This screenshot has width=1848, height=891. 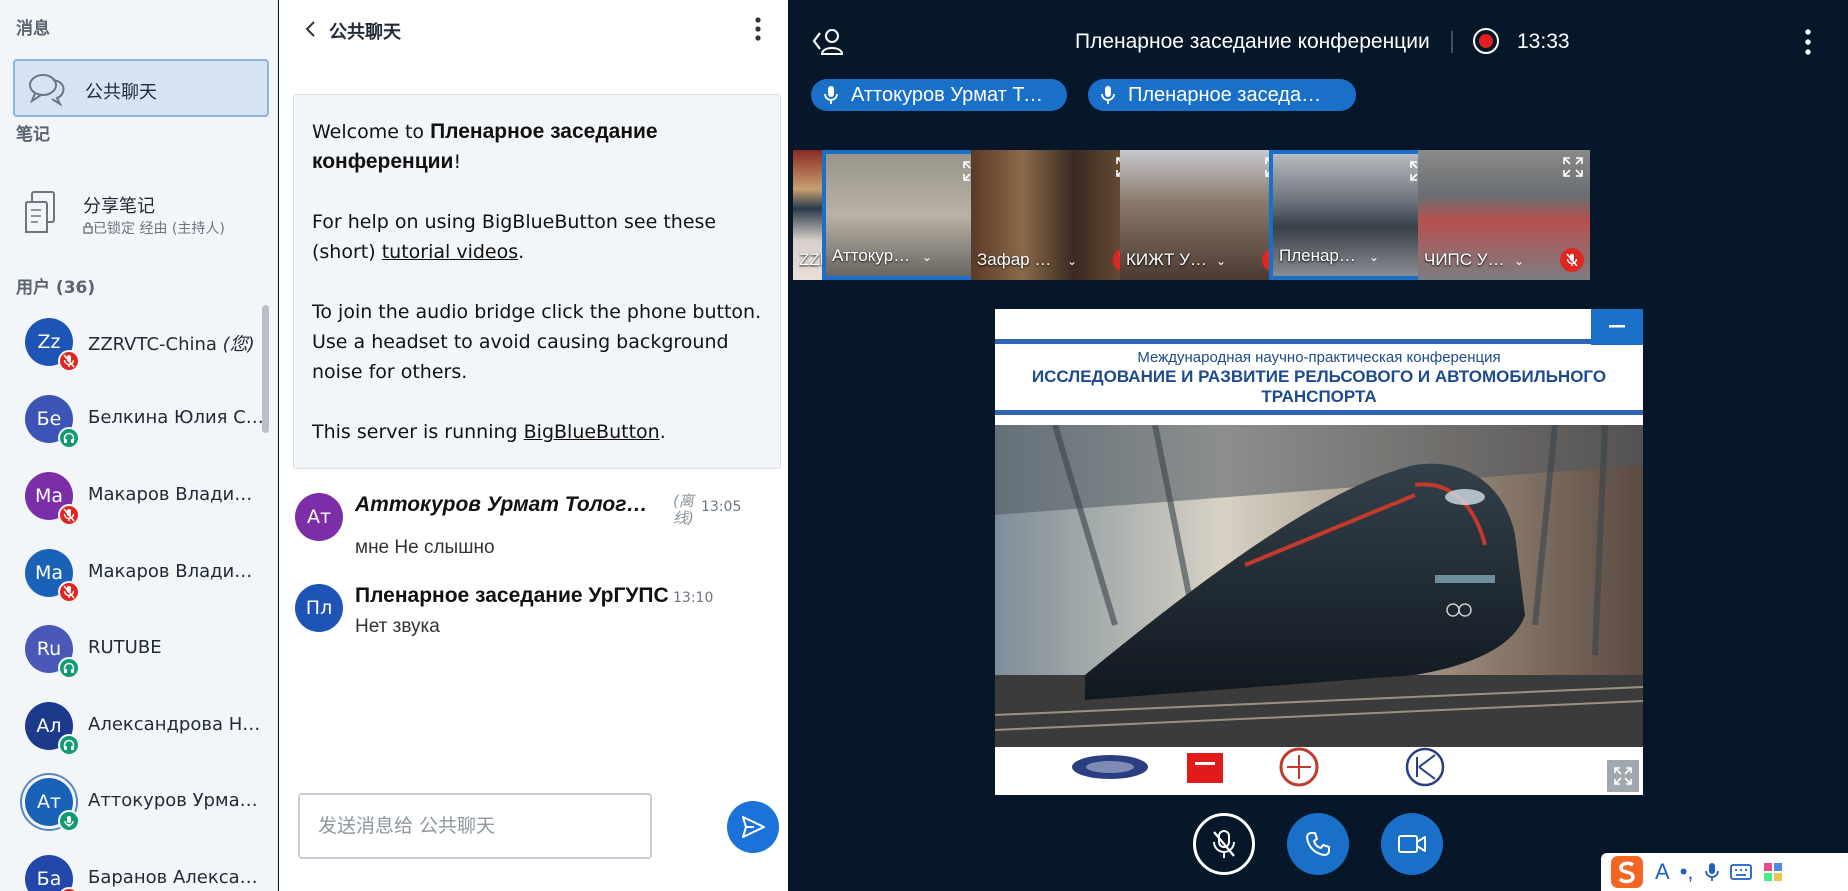 I want to click on chat-options-icon, so click(x=758, y=29).